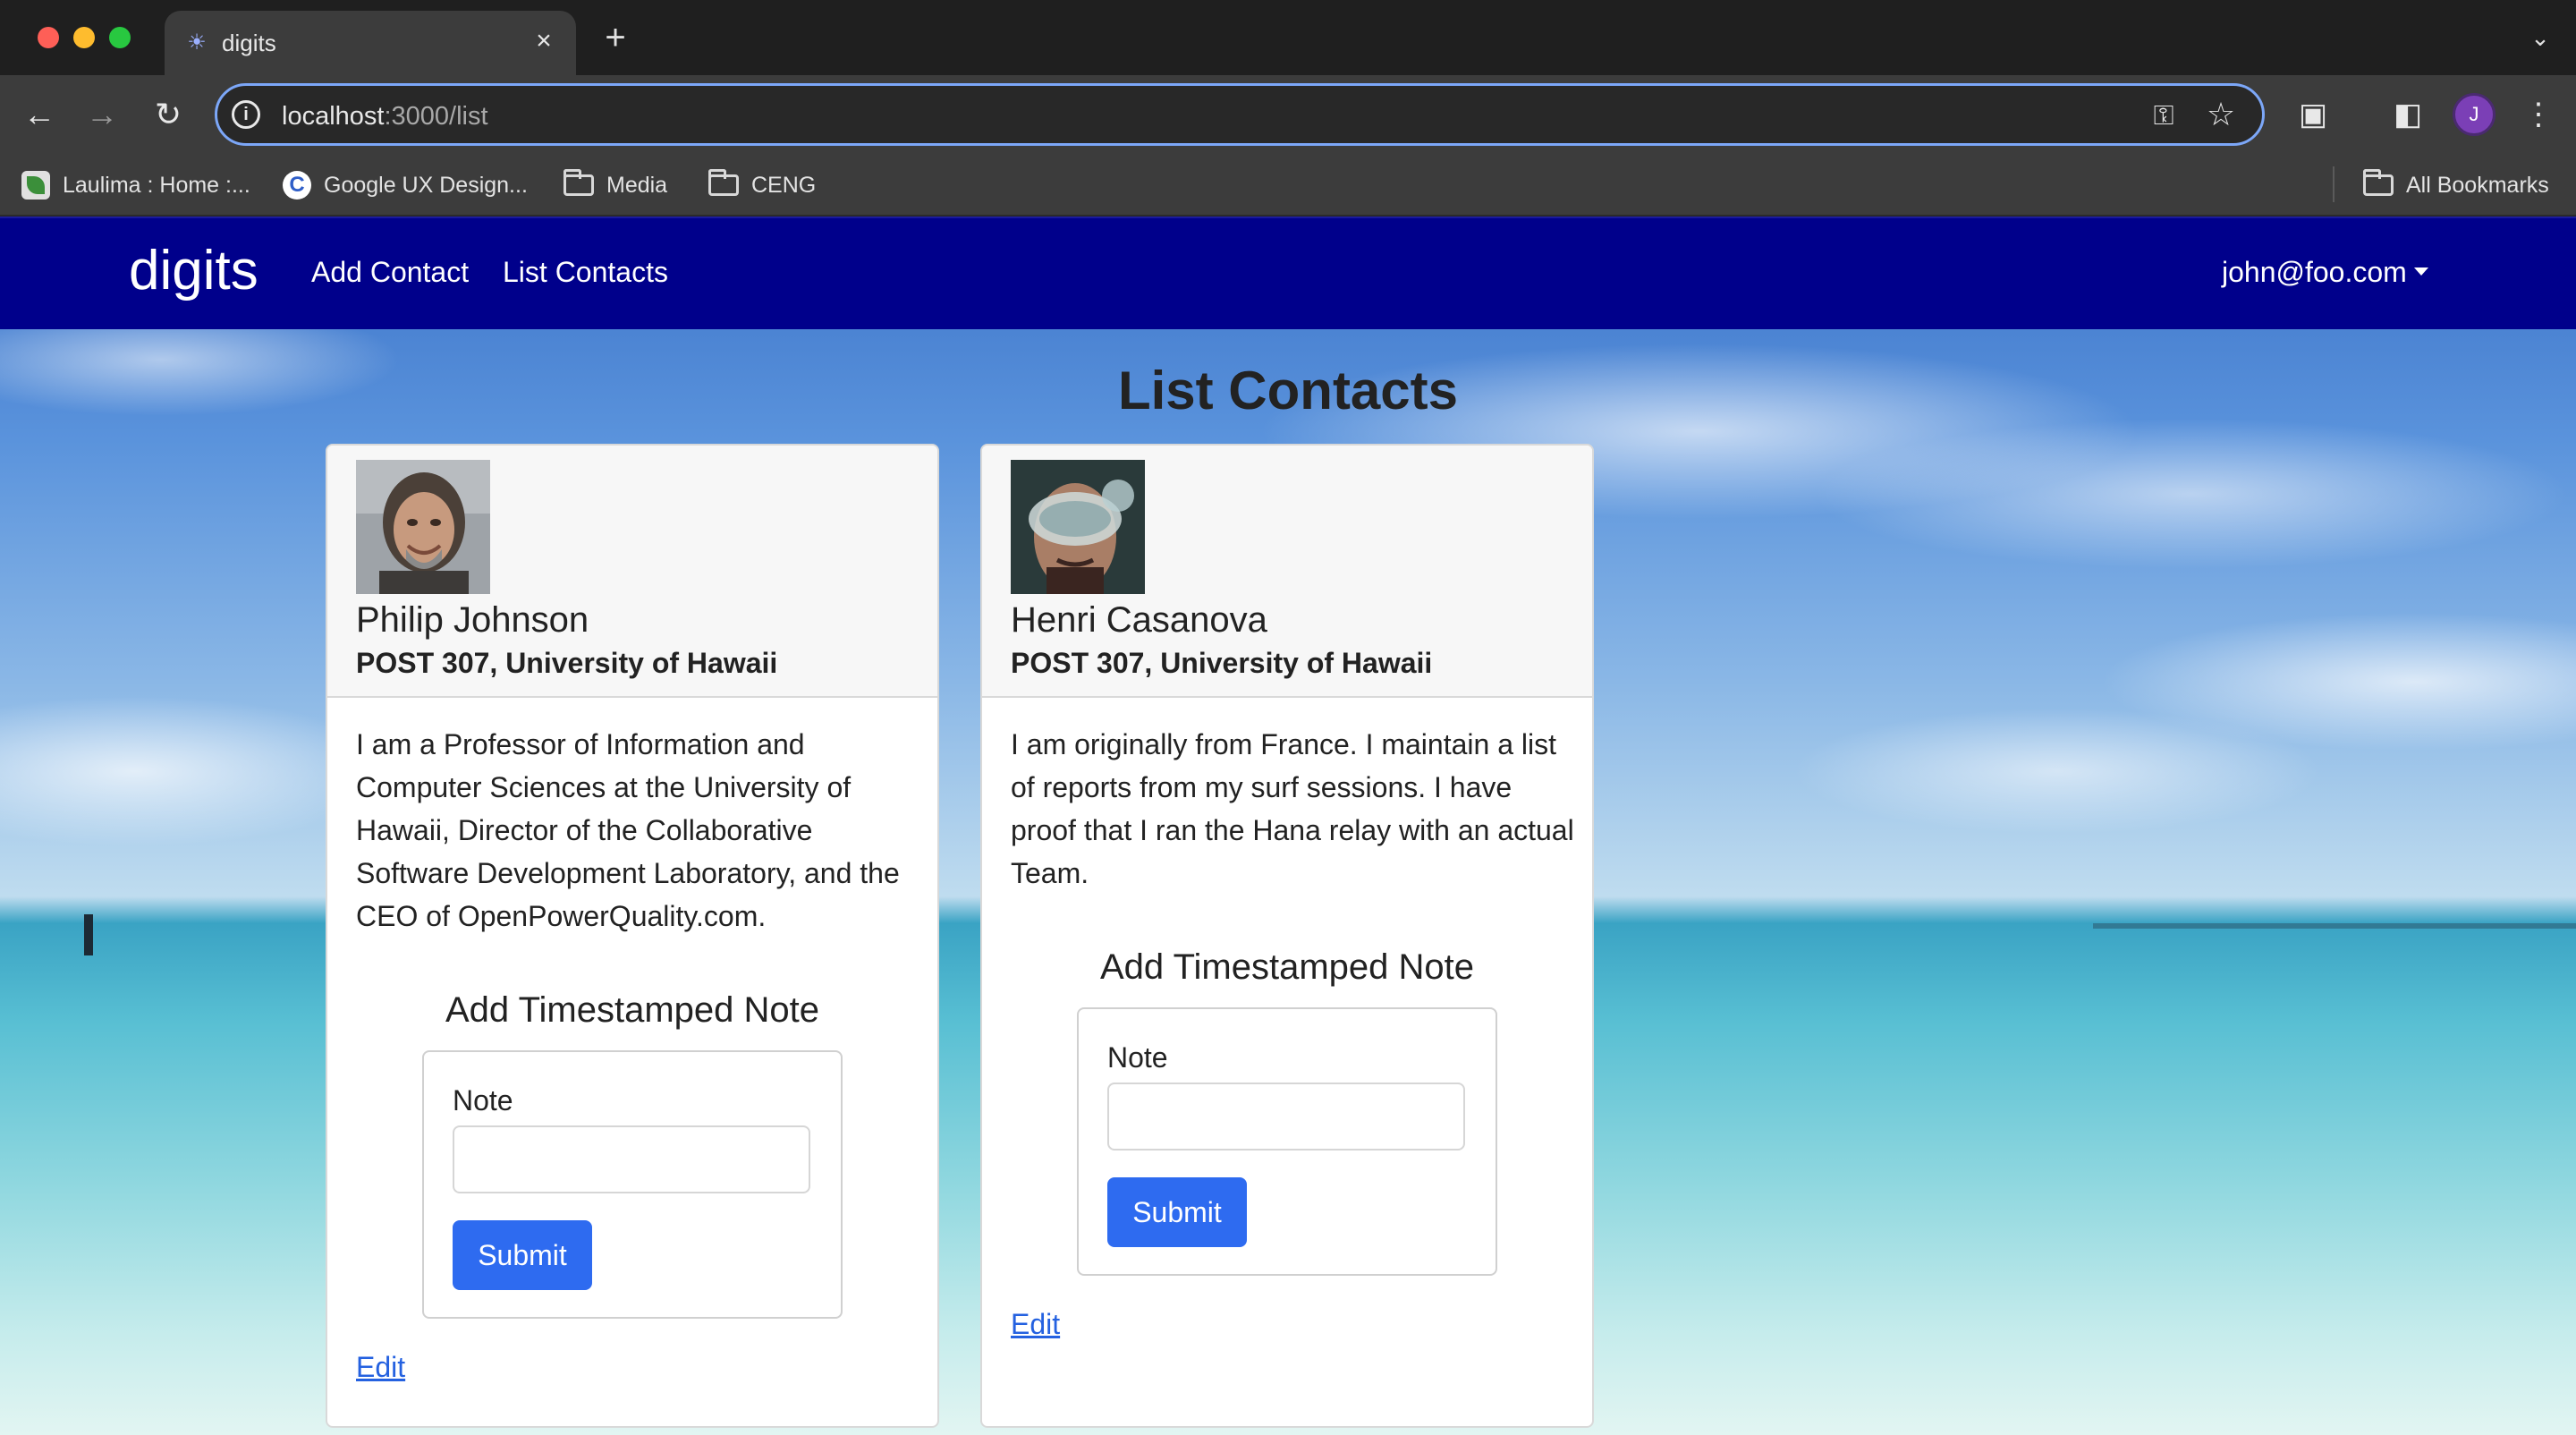 The image size is (2576, 1435). I want to click on forward-arrow-icon: →, so click(101, 114).